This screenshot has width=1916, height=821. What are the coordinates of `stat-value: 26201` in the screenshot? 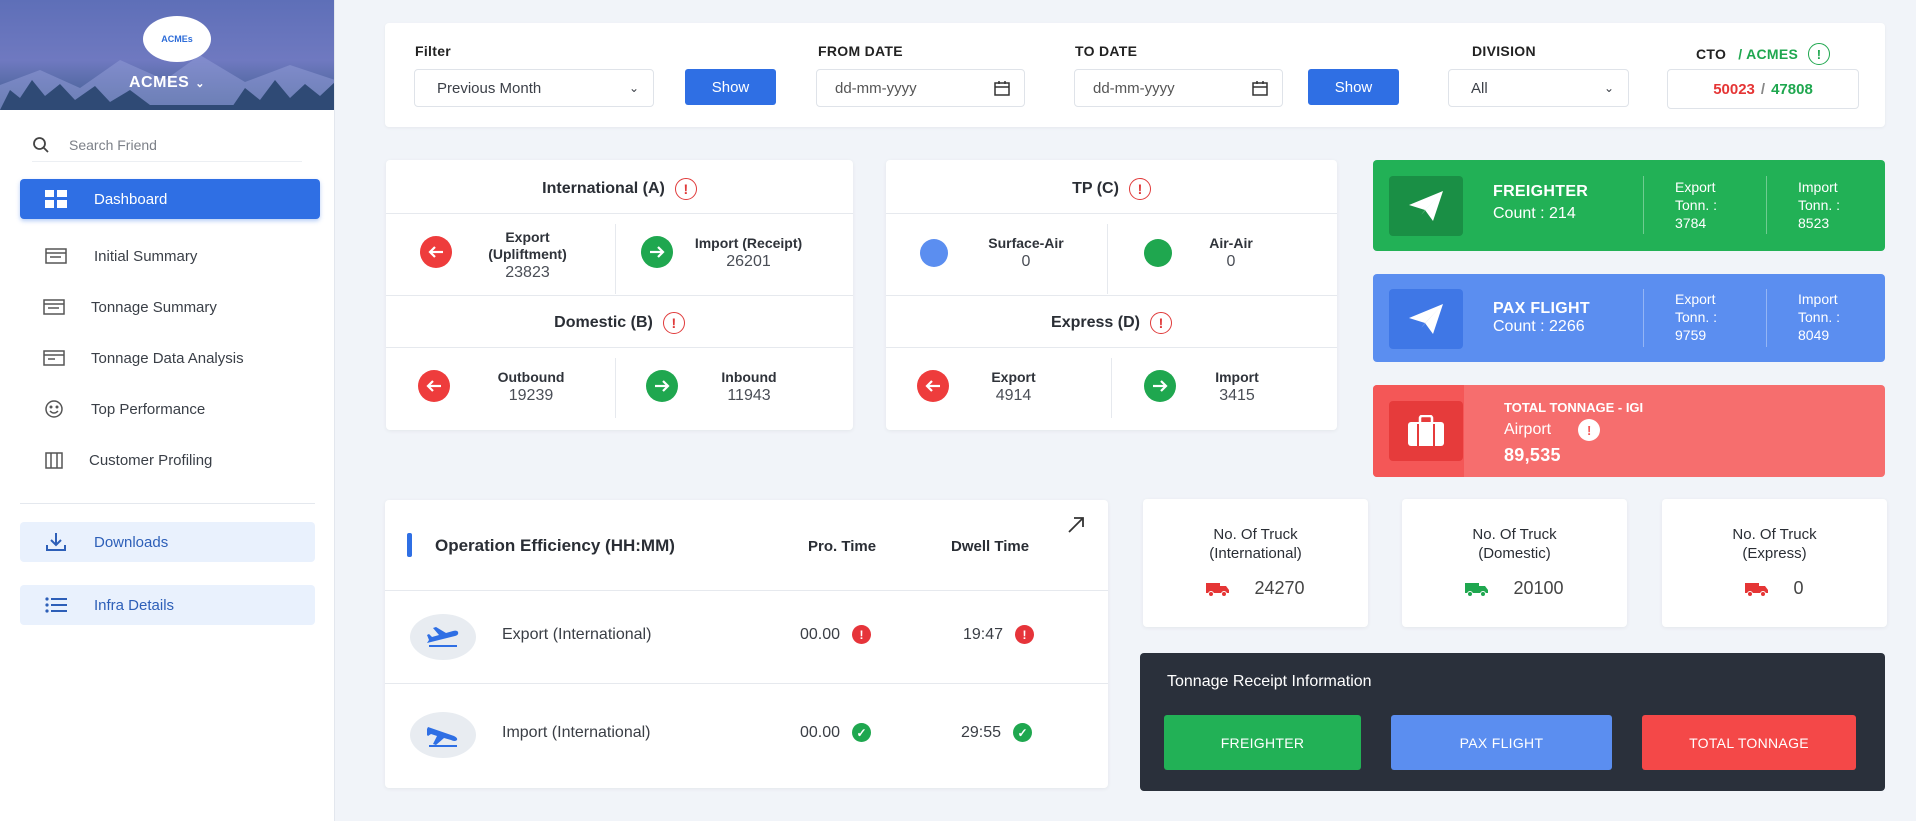 It's located at (748, 261).